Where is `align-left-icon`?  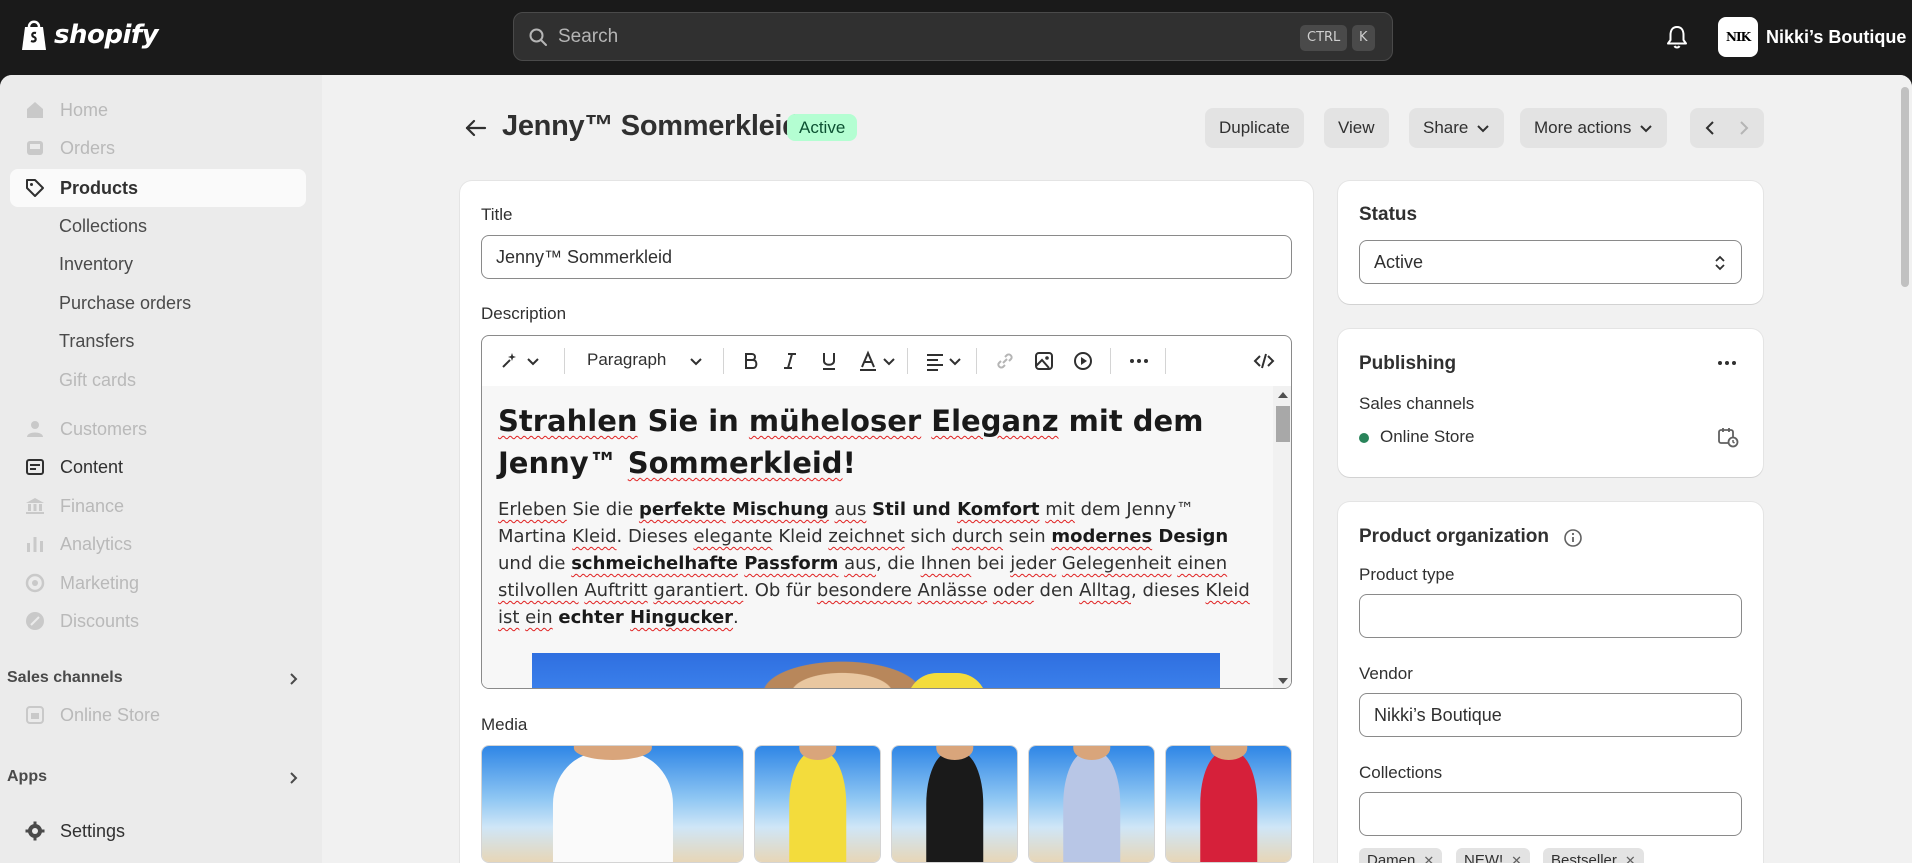
align-left-icon is located at coordinates (935, 361).